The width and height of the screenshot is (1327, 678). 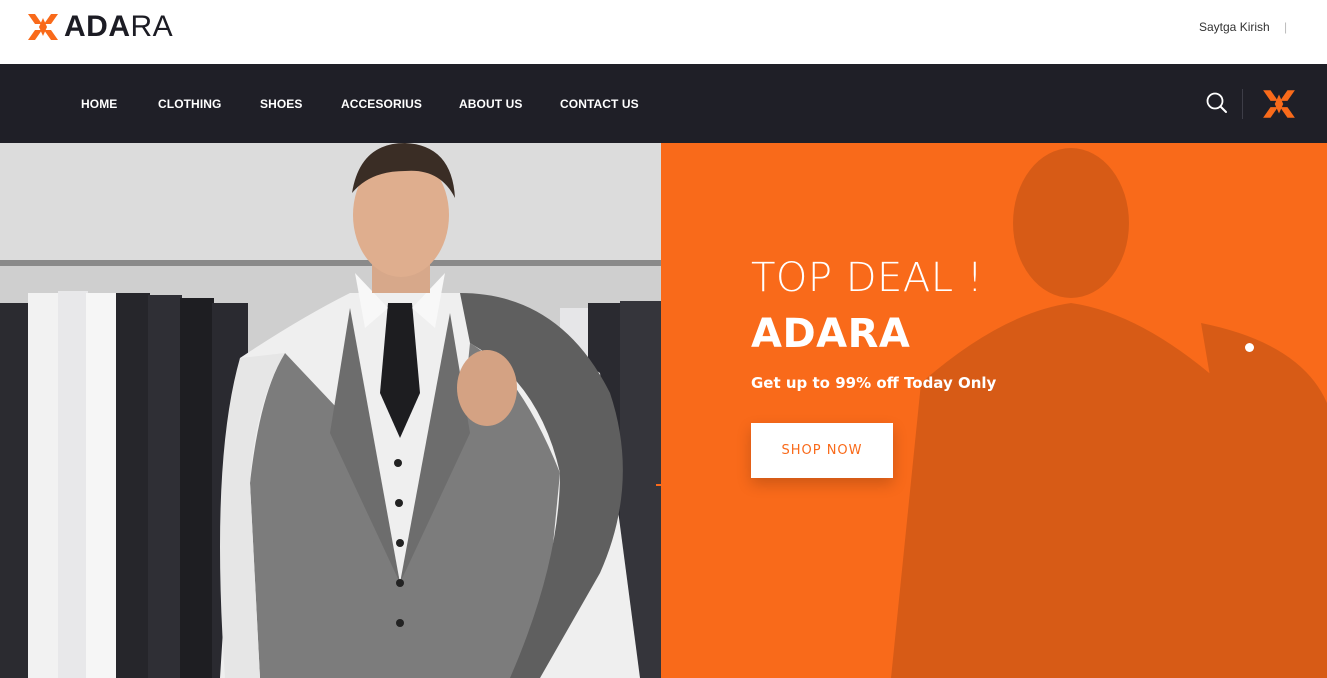 What do you see at coordinates (663, 32) in the screenshot?
I see `top-bar: ADARA Saytga Kirish |` at bounding box center [663, 32].